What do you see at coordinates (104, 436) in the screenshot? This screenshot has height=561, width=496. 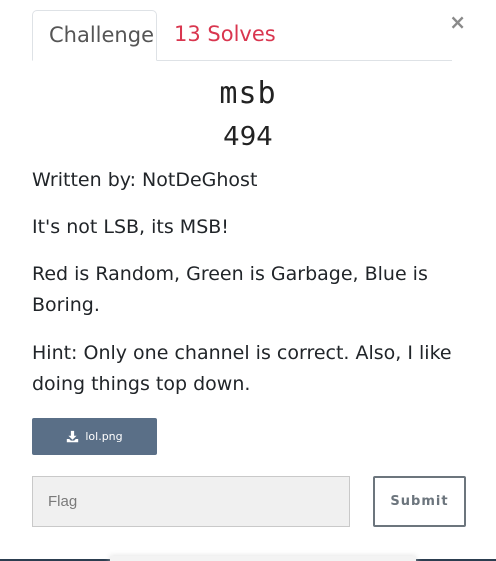 I see `file-name: lol.png` at bounding box center [104, 436].